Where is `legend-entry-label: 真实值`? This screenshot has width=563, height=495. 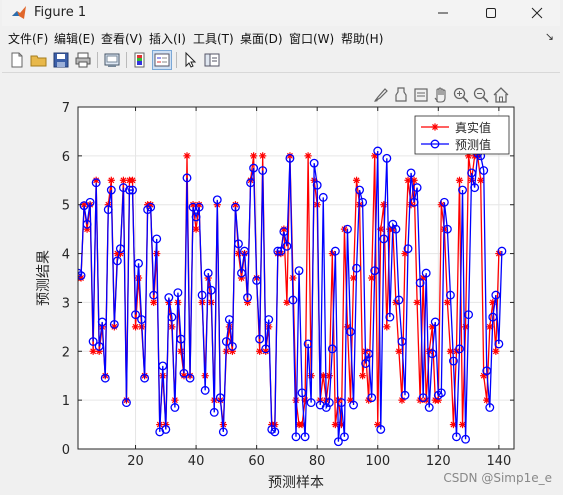
legend-entry-label: 真实值 is located at coordinates (473, 127).